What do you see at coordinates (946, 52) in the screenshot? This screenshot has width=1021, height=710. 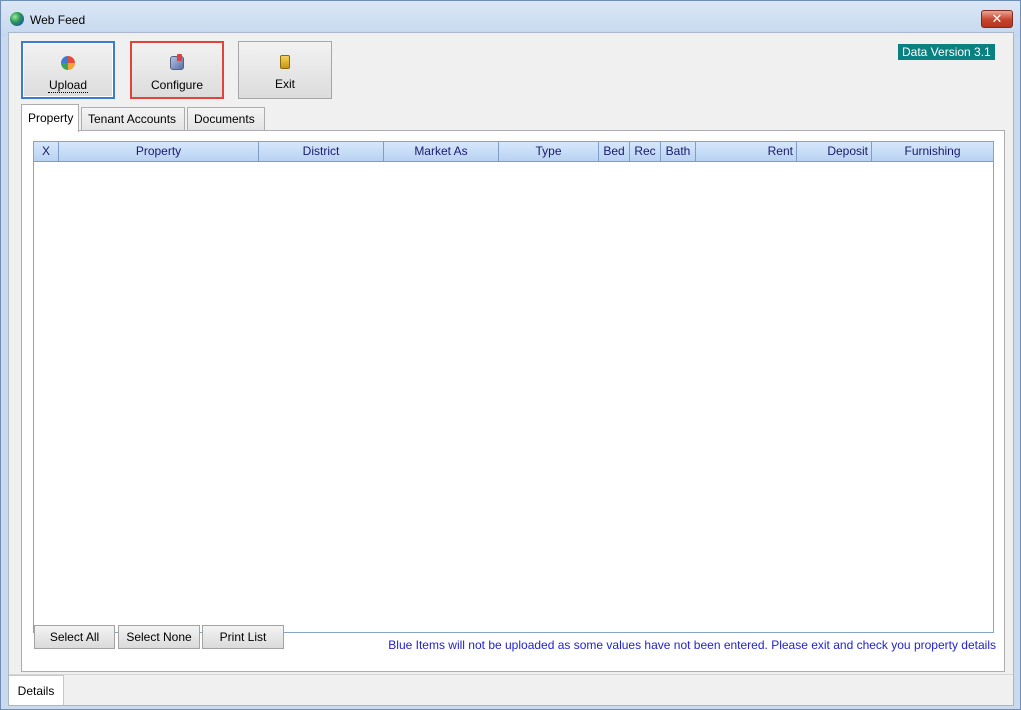 I see `data-version-badge: Data Version 3.1` at bounding box center [946, 52].